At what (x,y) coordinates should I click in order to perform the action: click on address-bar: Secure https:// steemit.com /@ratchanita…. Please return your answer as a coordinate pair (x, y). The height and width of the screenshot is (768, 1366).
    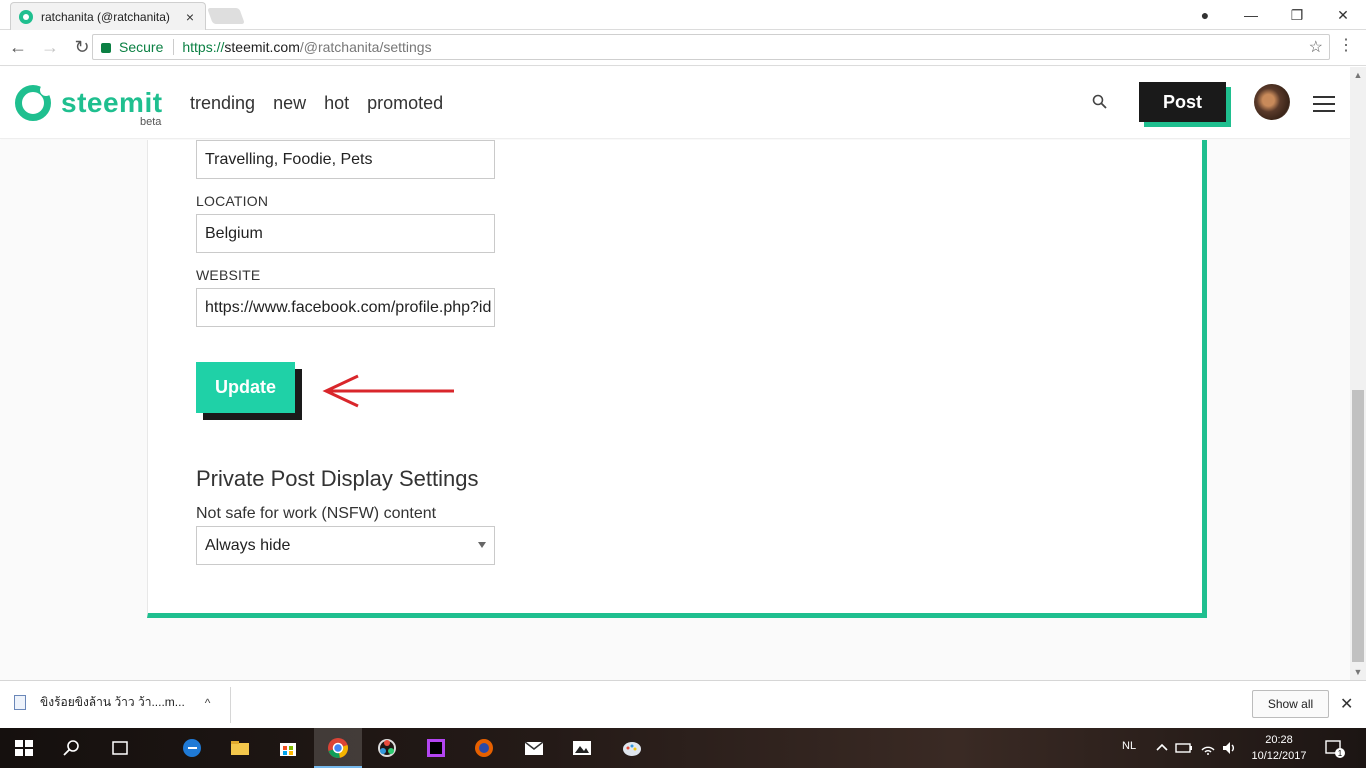
    Looking at the image, I should click on (711, 47).